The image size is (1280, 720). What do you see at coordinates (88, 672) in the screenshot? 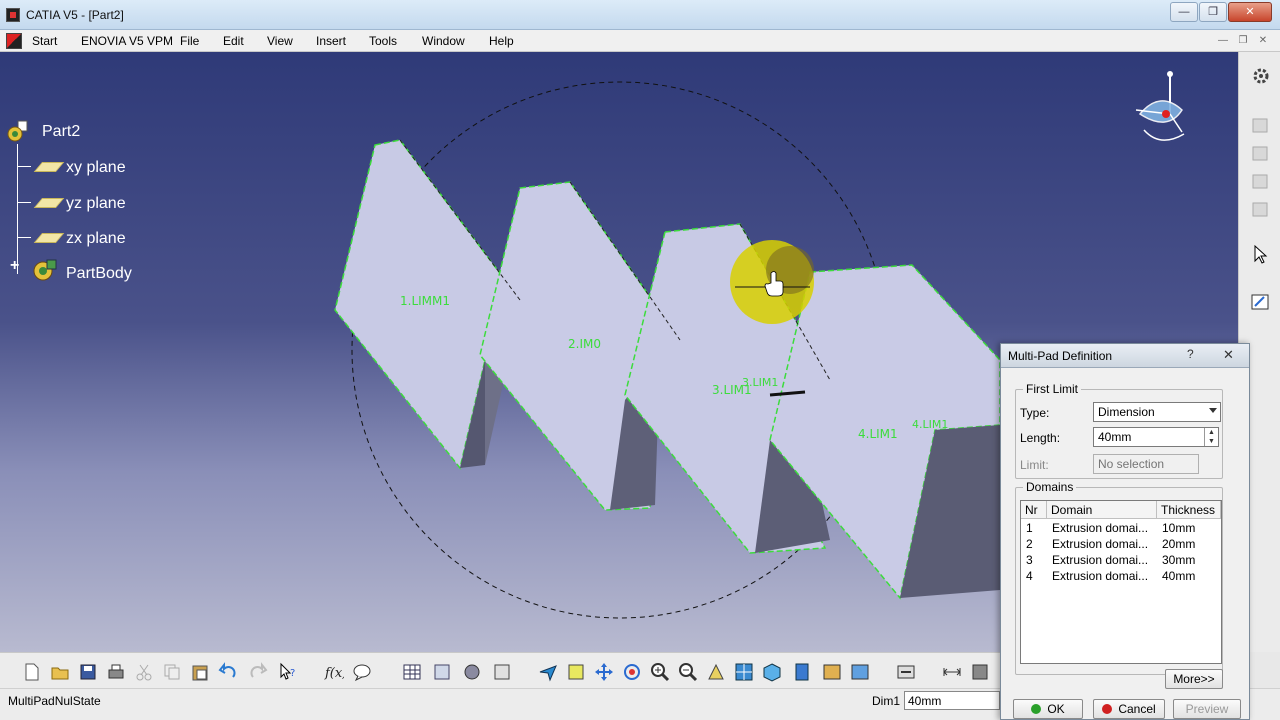
I see `save-icon` at bounding box center [88, 672].